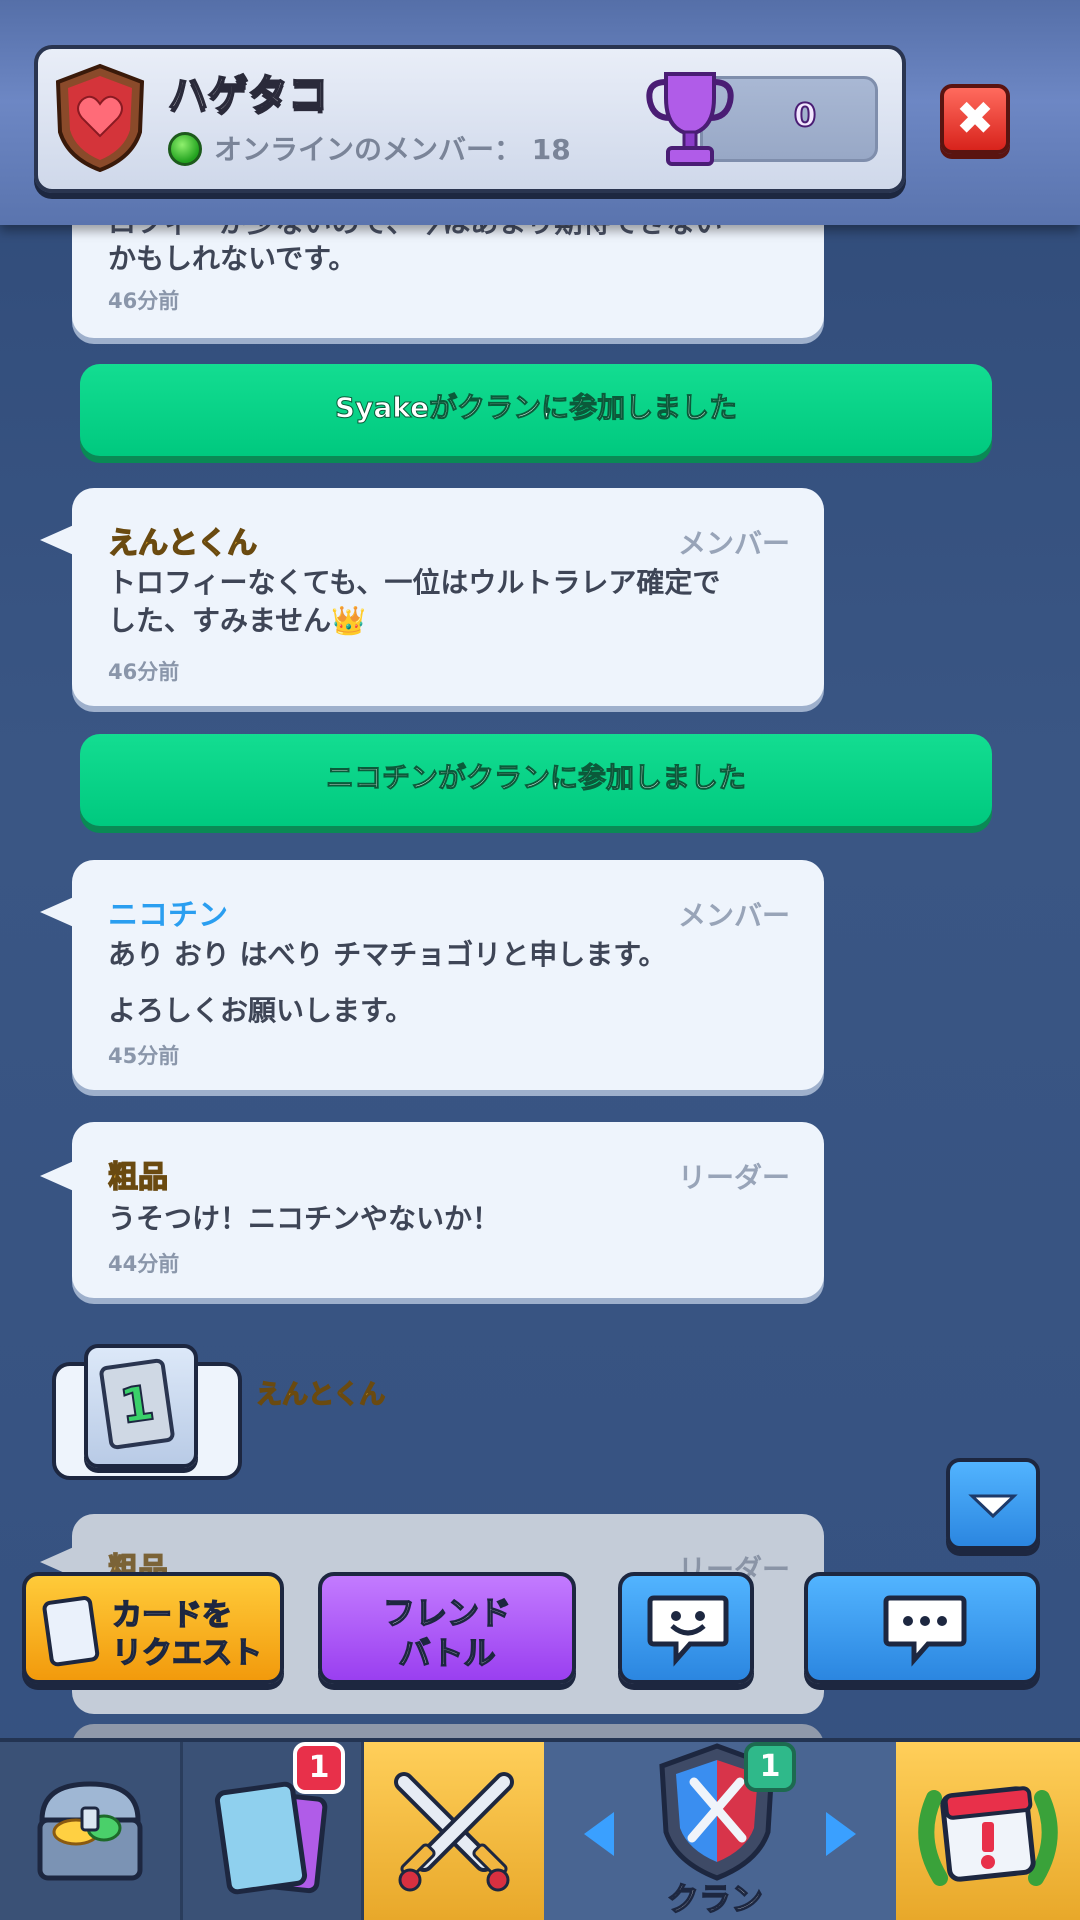  I want to click on close-button: ✖, so click(975, 119).